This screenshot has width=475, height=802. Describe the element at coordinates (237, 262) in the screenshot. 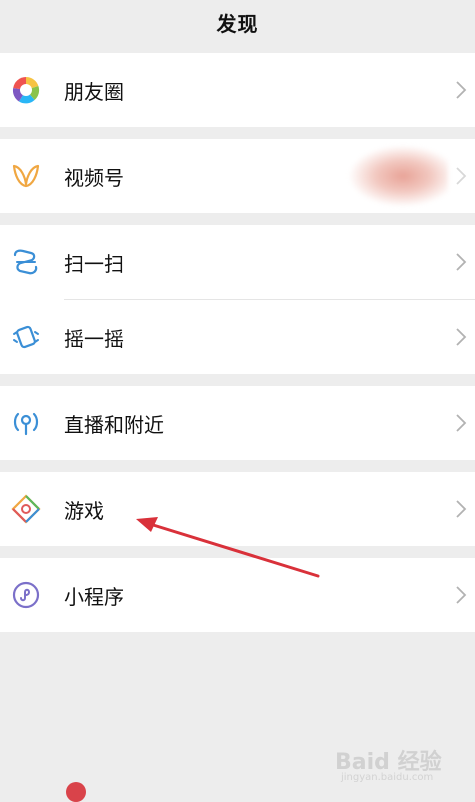

I see `menu-item-scan: 扫一扫` at that location.